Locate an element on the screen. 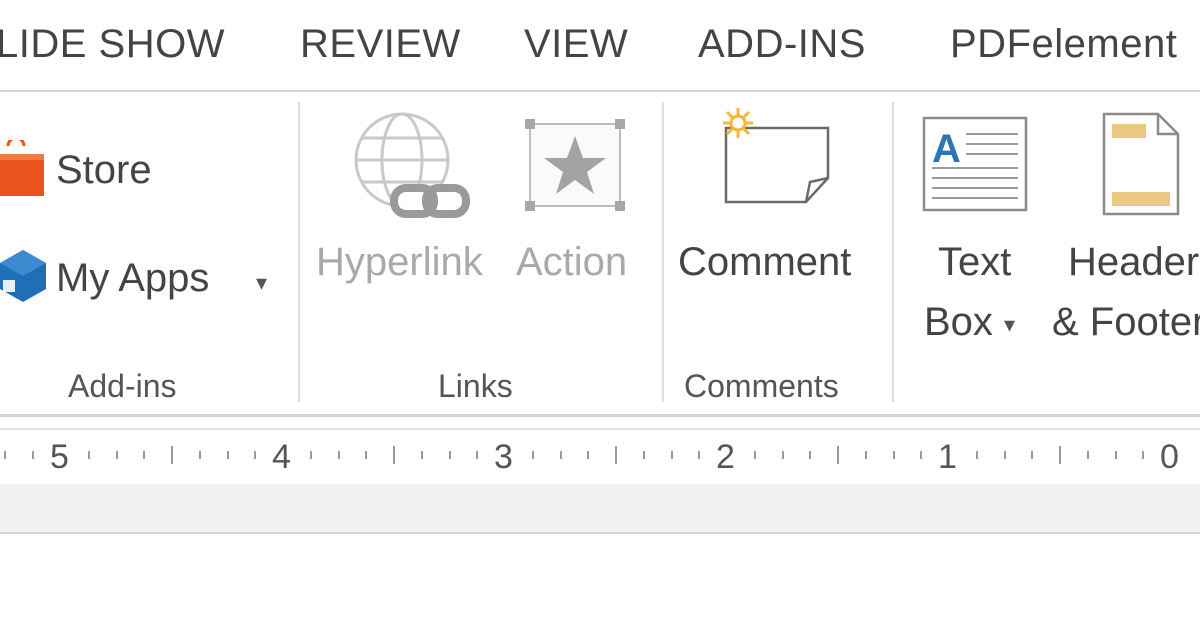 The image size is (1200, 630). star-action-icon is located at coordinates (575, 165).